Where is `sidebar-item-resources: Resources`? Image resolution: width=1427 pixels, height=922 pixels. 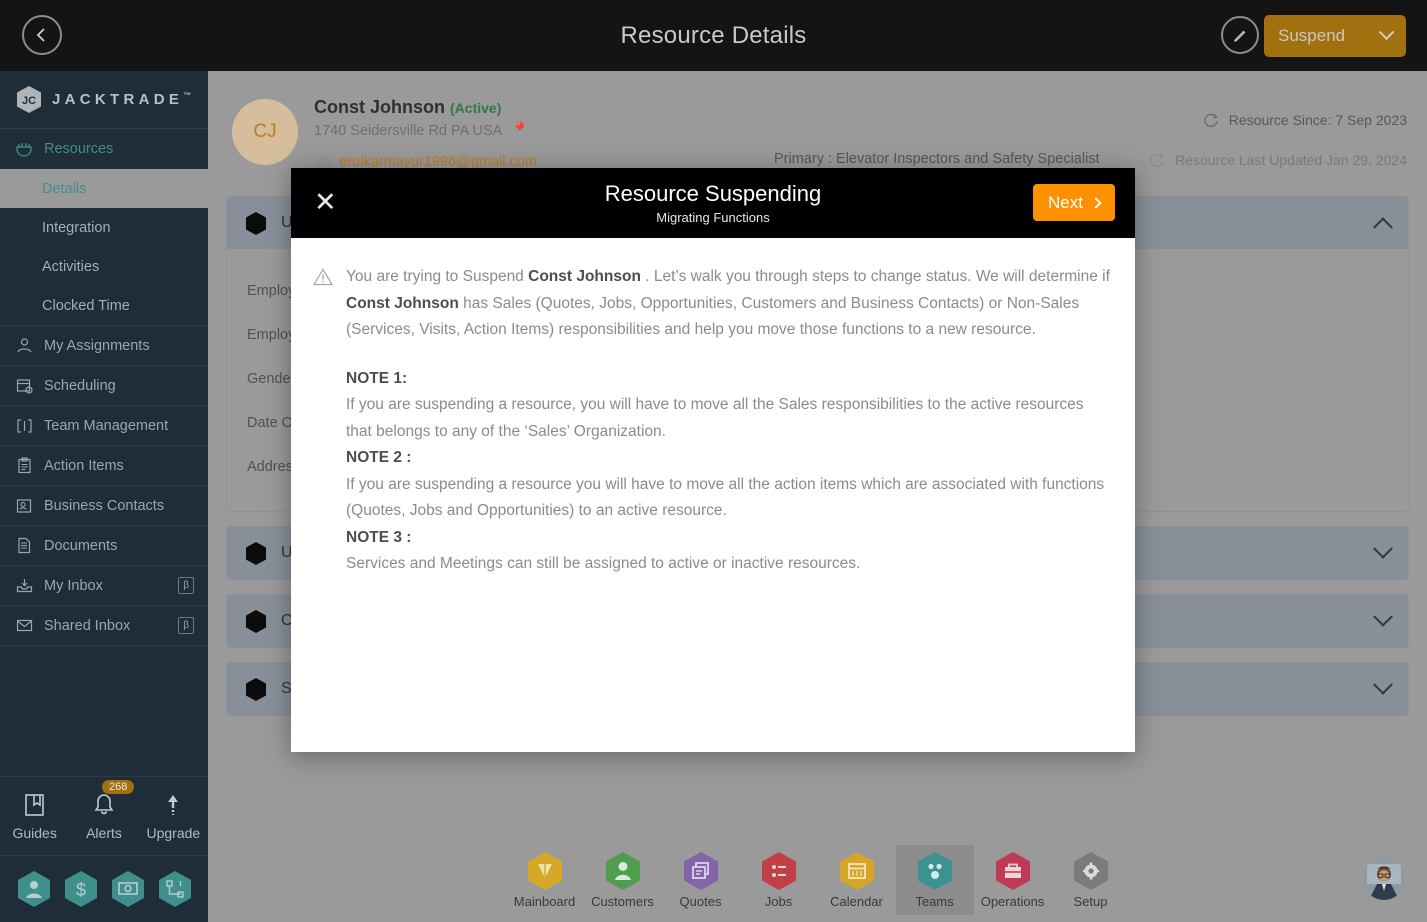
sidebar-item-resources: Resources is located at coordinates (104, 149).